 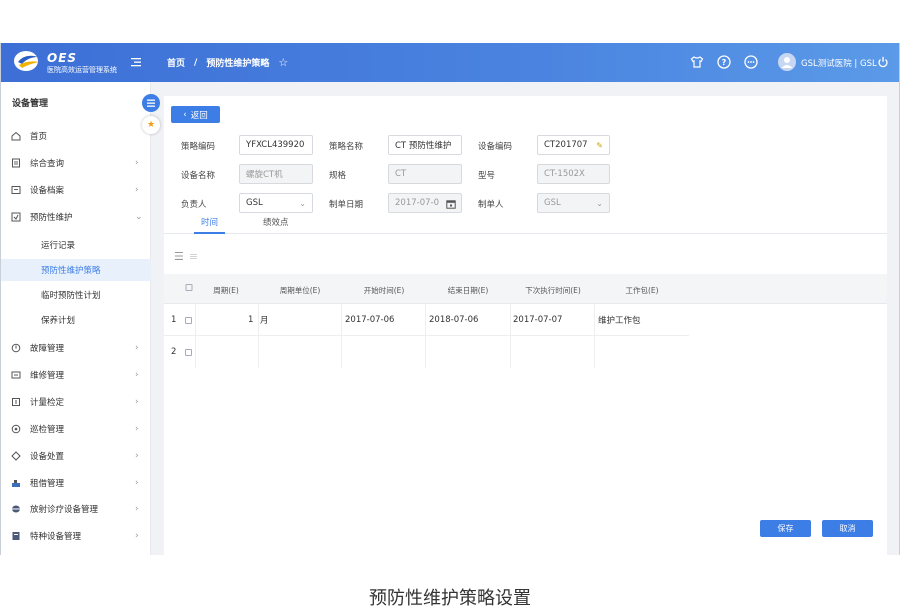 I want to click on favorite-star-icon: ☆, so click(x=283, y=62).